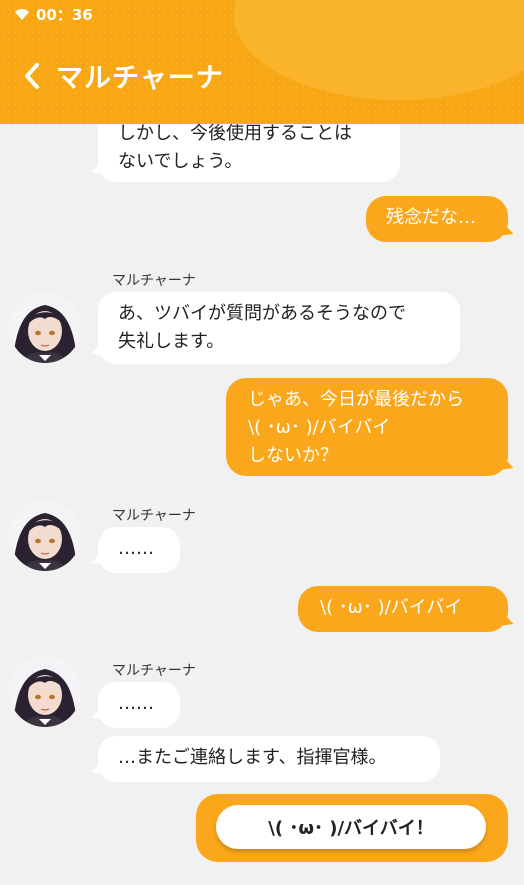 The height and width of the screenshot is (885, 524). I want to click on back-button, so click(32, 76).